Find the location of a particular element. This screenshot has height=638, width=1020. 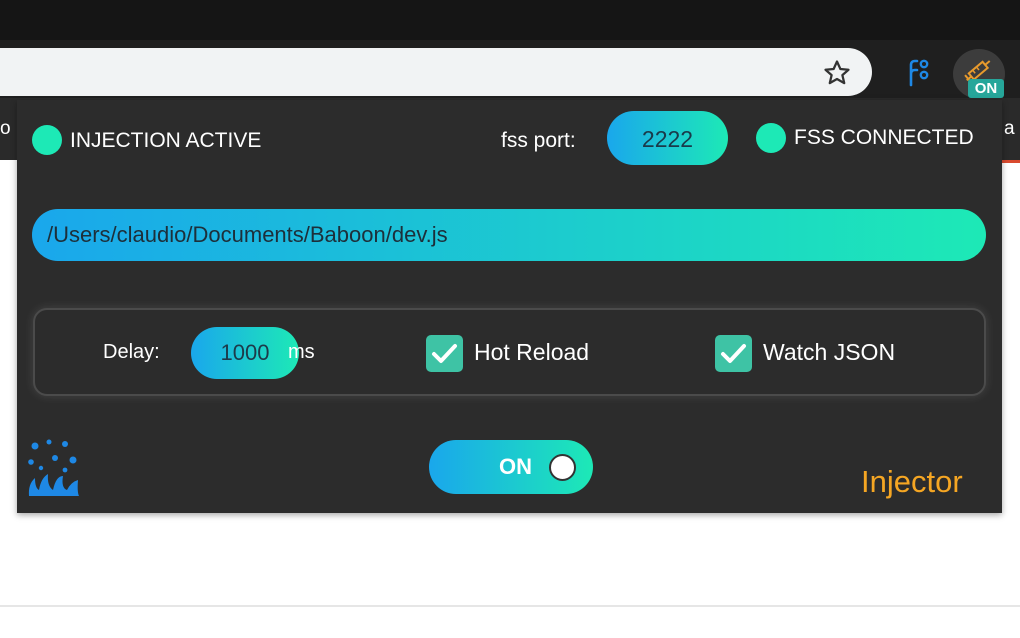

fss-port-input is located at coordinates (667, 138).